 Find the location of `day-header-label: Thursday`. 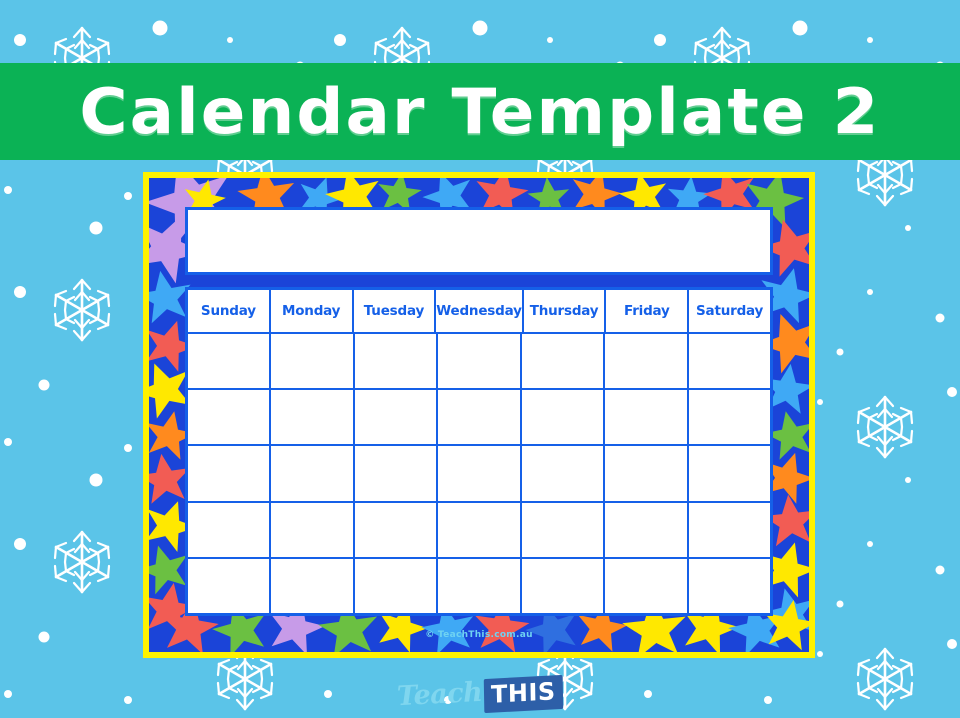

day-header-label: Thursday is located at coordinates (564, 311).